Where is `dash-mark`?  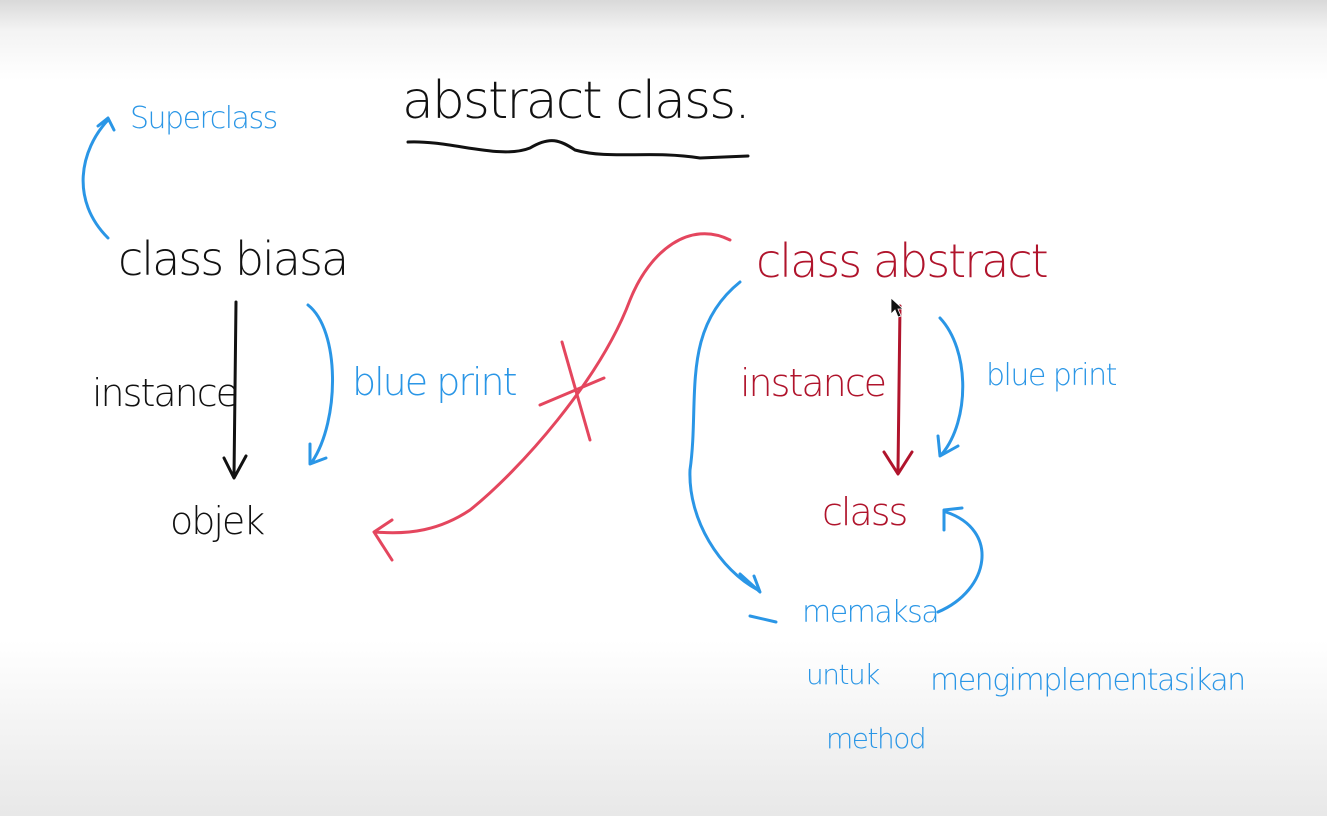 dash-mark is located at coordinates (763, 619).